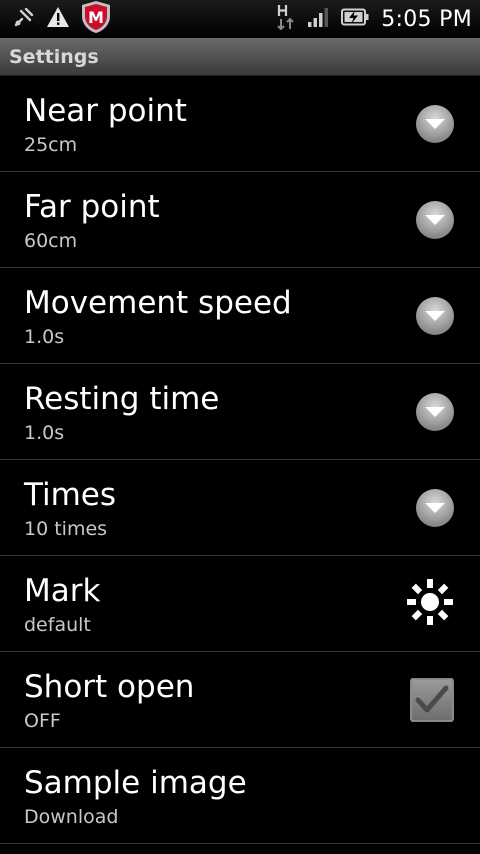  I want to click on clock: 5:05 PM, so click(426, 19).